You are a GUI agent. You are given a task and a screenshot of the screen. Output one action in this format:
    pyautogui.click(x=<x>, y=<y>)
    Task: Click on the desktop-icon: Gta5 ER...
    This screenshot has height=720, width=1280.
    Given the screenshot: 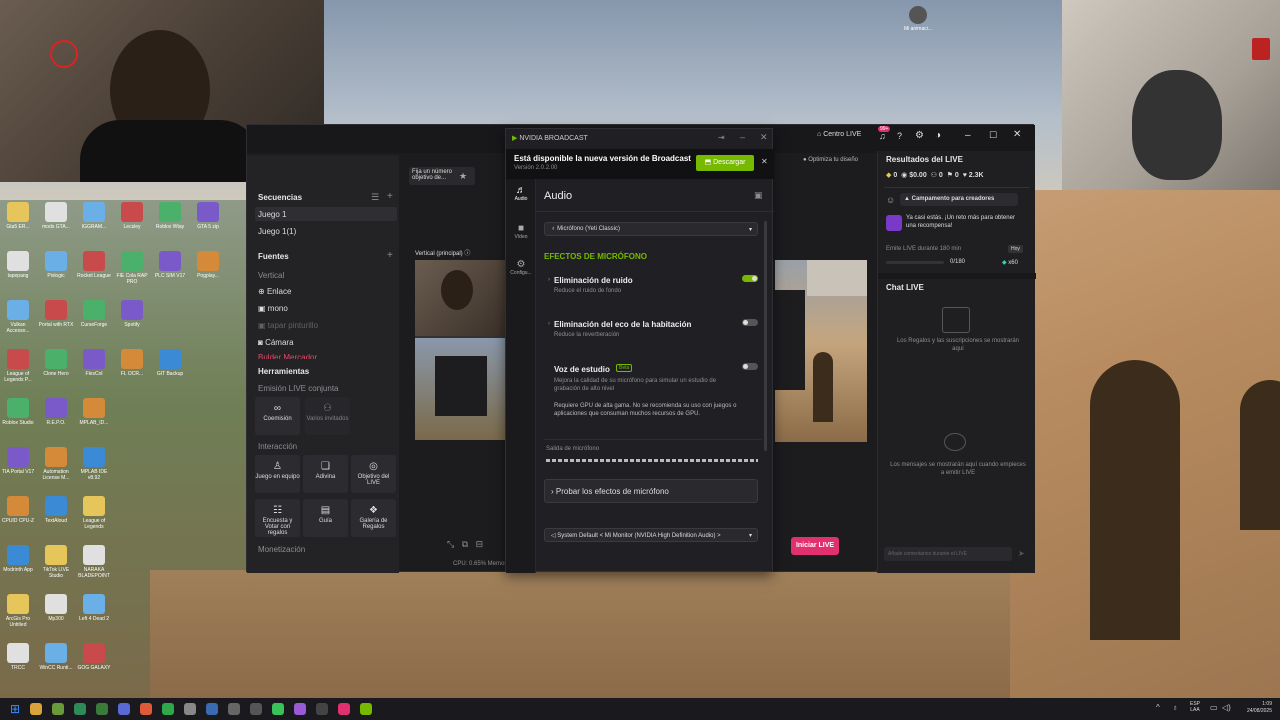 What is the action you would take?
    pyautogui.click(x=18, y=216)
    